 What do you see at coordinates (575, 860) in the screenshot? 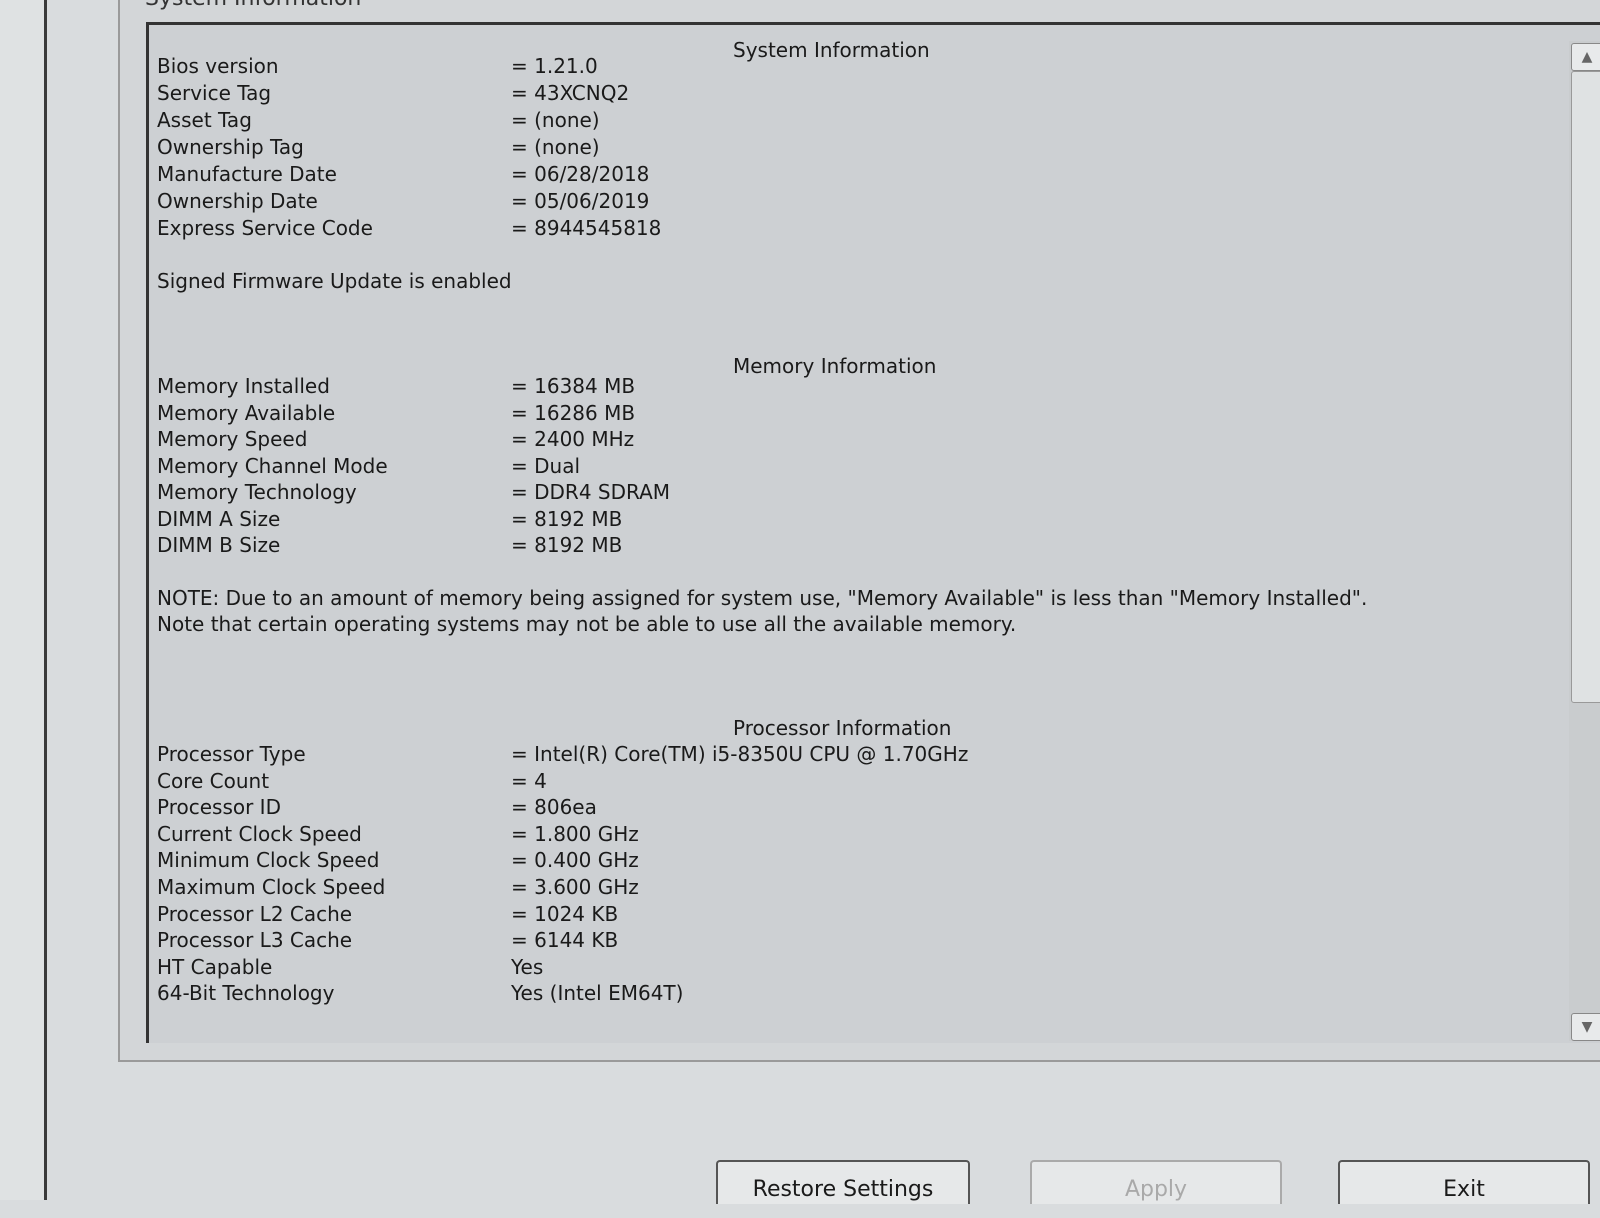
I see `processor-value: = 0.400 GHz` at bounding box center [575, 860].